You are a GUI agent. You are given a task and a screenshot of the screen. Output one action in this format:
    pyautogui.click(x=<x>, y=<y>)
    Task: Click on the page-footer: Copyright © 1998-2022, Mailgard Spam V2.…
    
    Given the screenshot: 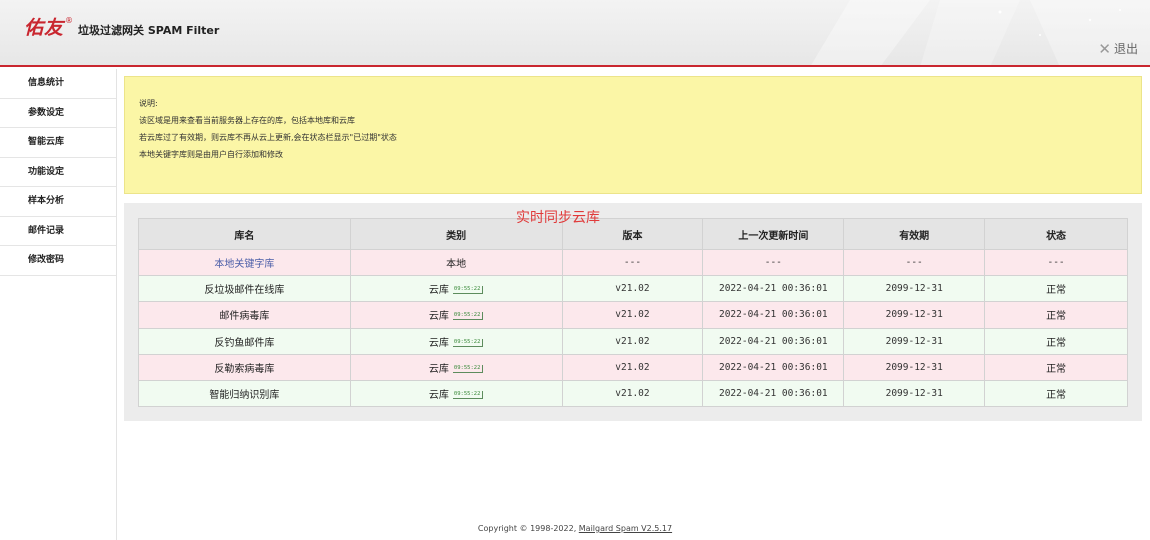 What is the action you would take?
    pyautogui.click(x=575, y=528)
    